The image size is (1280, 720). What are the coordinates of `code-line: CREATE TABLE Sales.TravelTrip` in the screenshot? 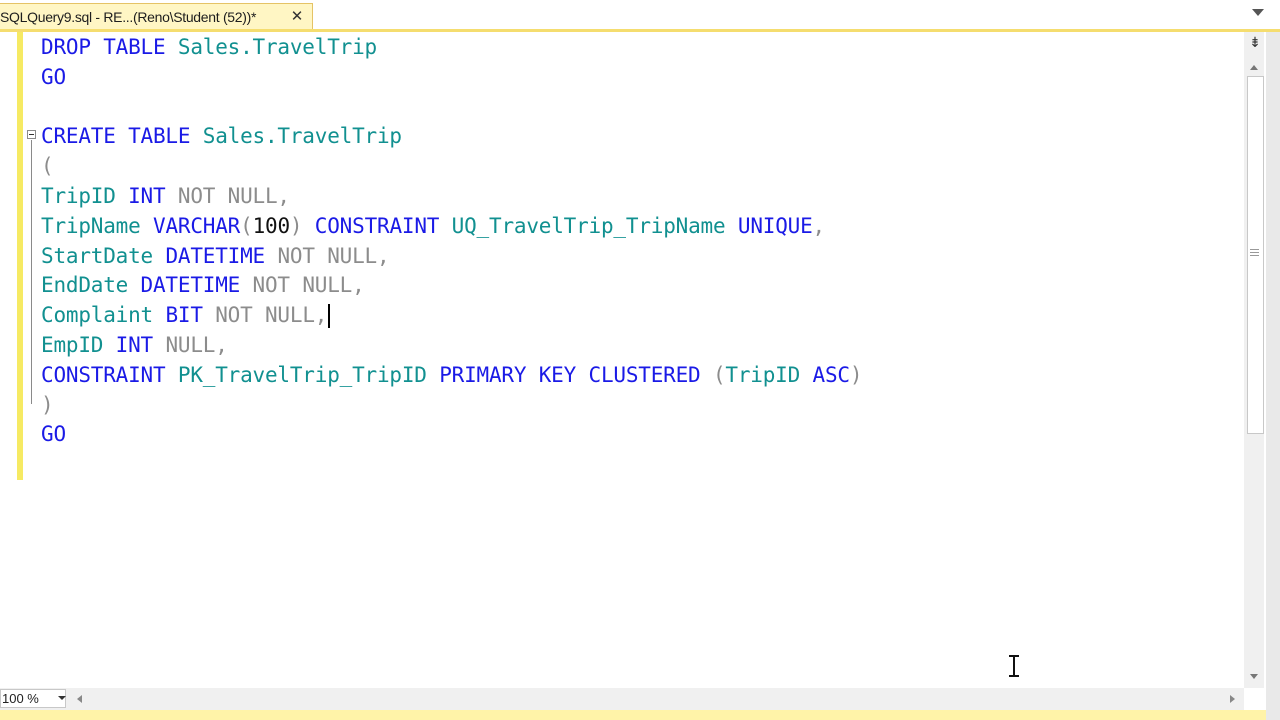 It's located at (221, 136).